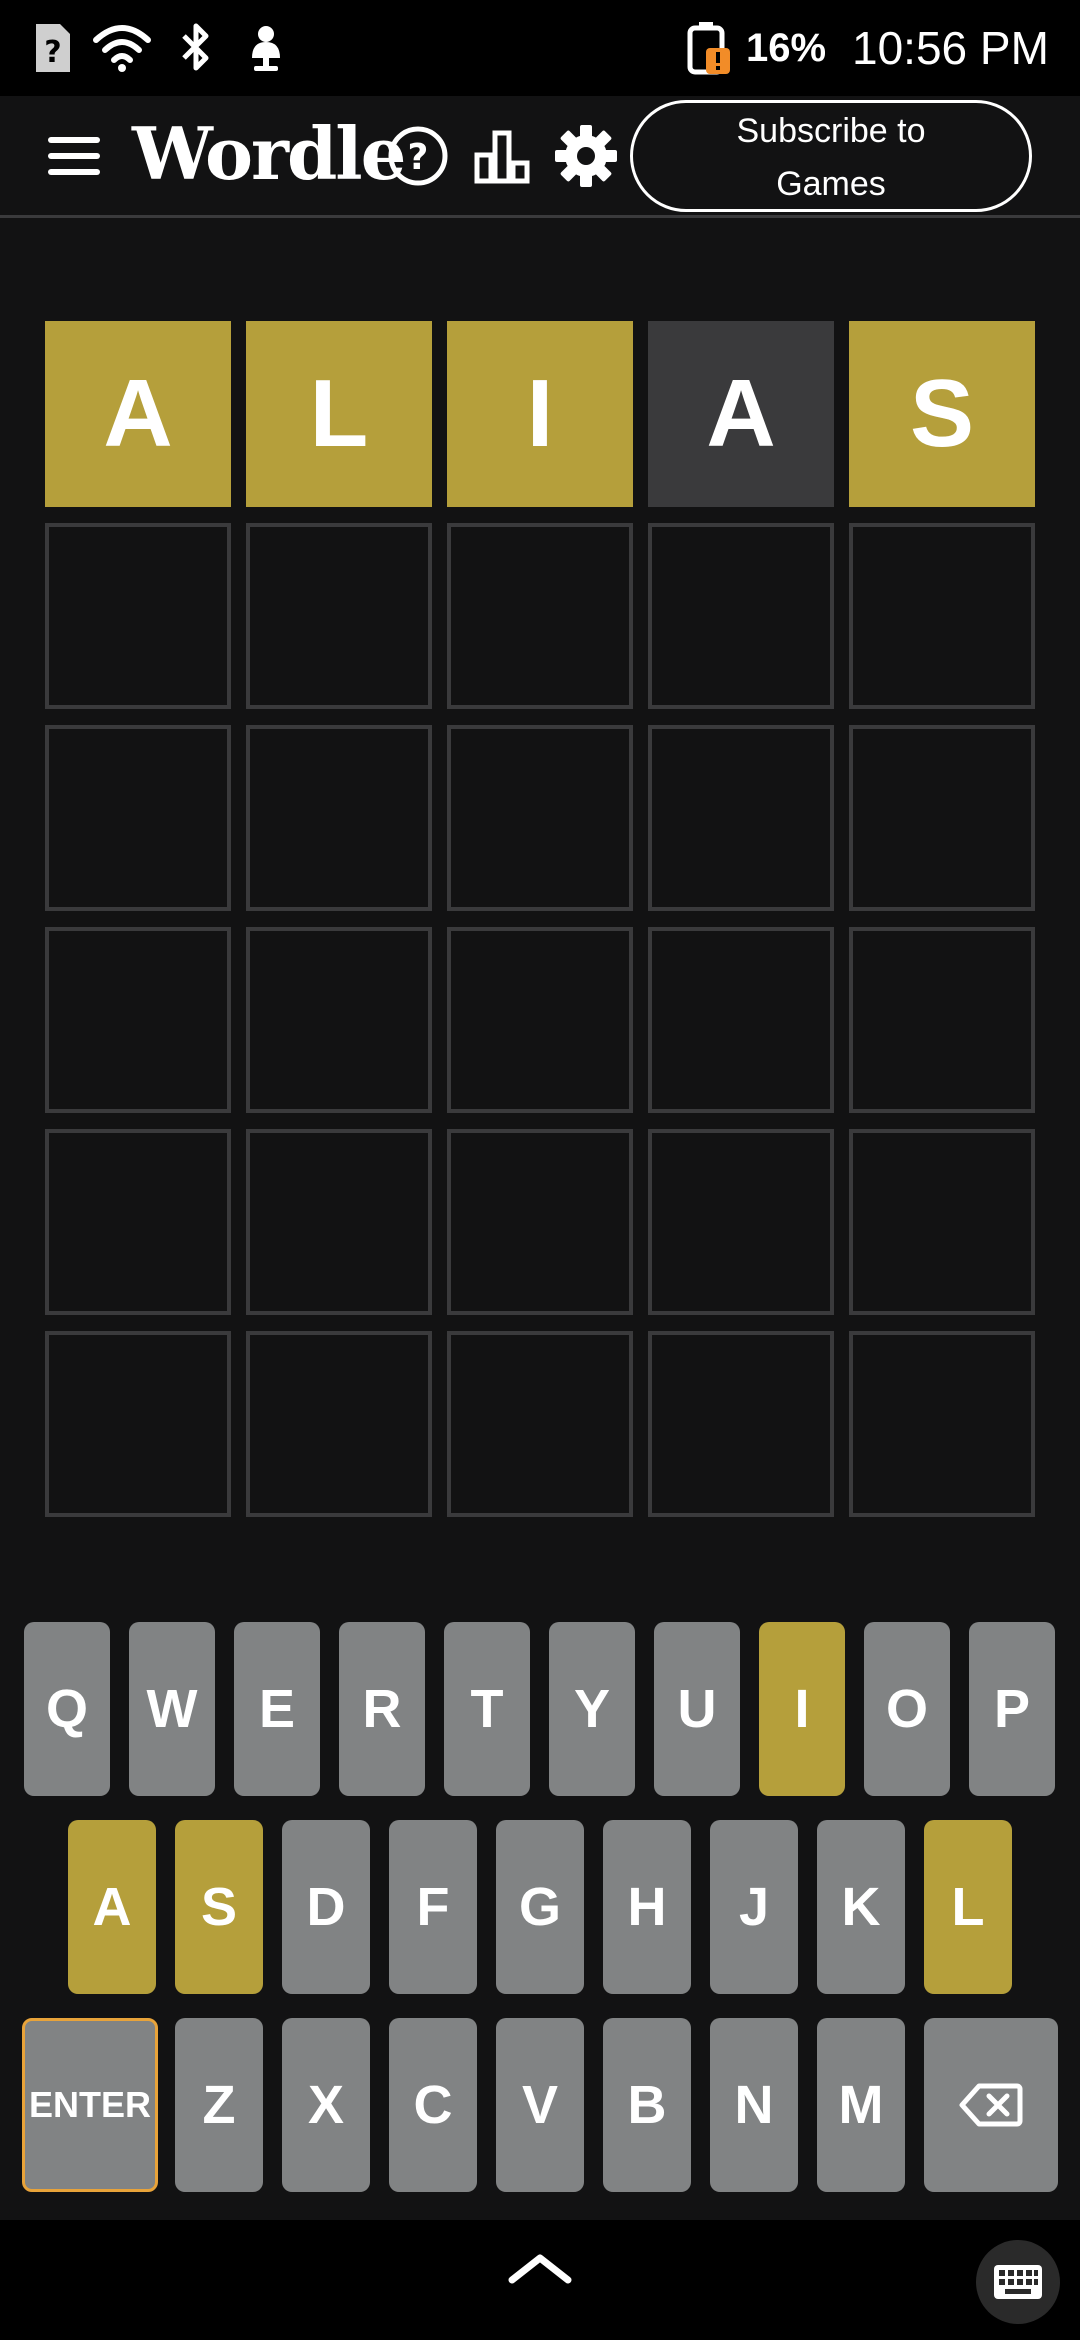  What do you see at coordinates (219, 1907) in the screenshot?
I see `key-s: S` at bounding box center [219, 1907].